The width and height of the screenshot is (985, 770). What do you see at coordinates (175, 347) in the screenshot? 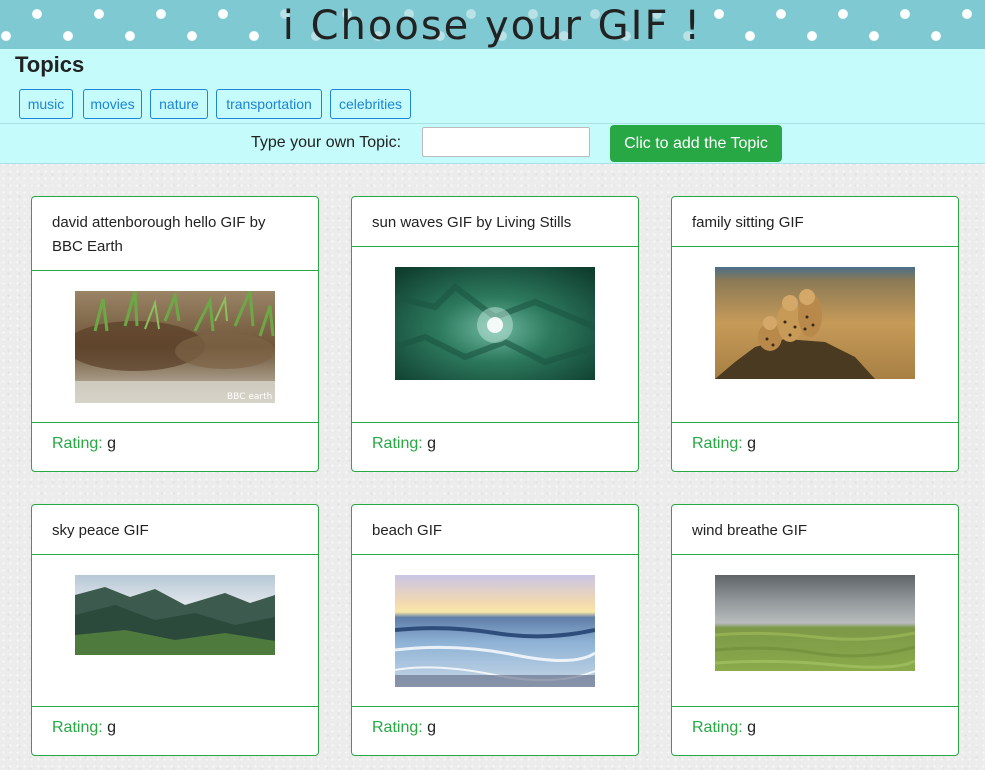
I see `gif-image: BBC earth` at bounding box center [175, 347].